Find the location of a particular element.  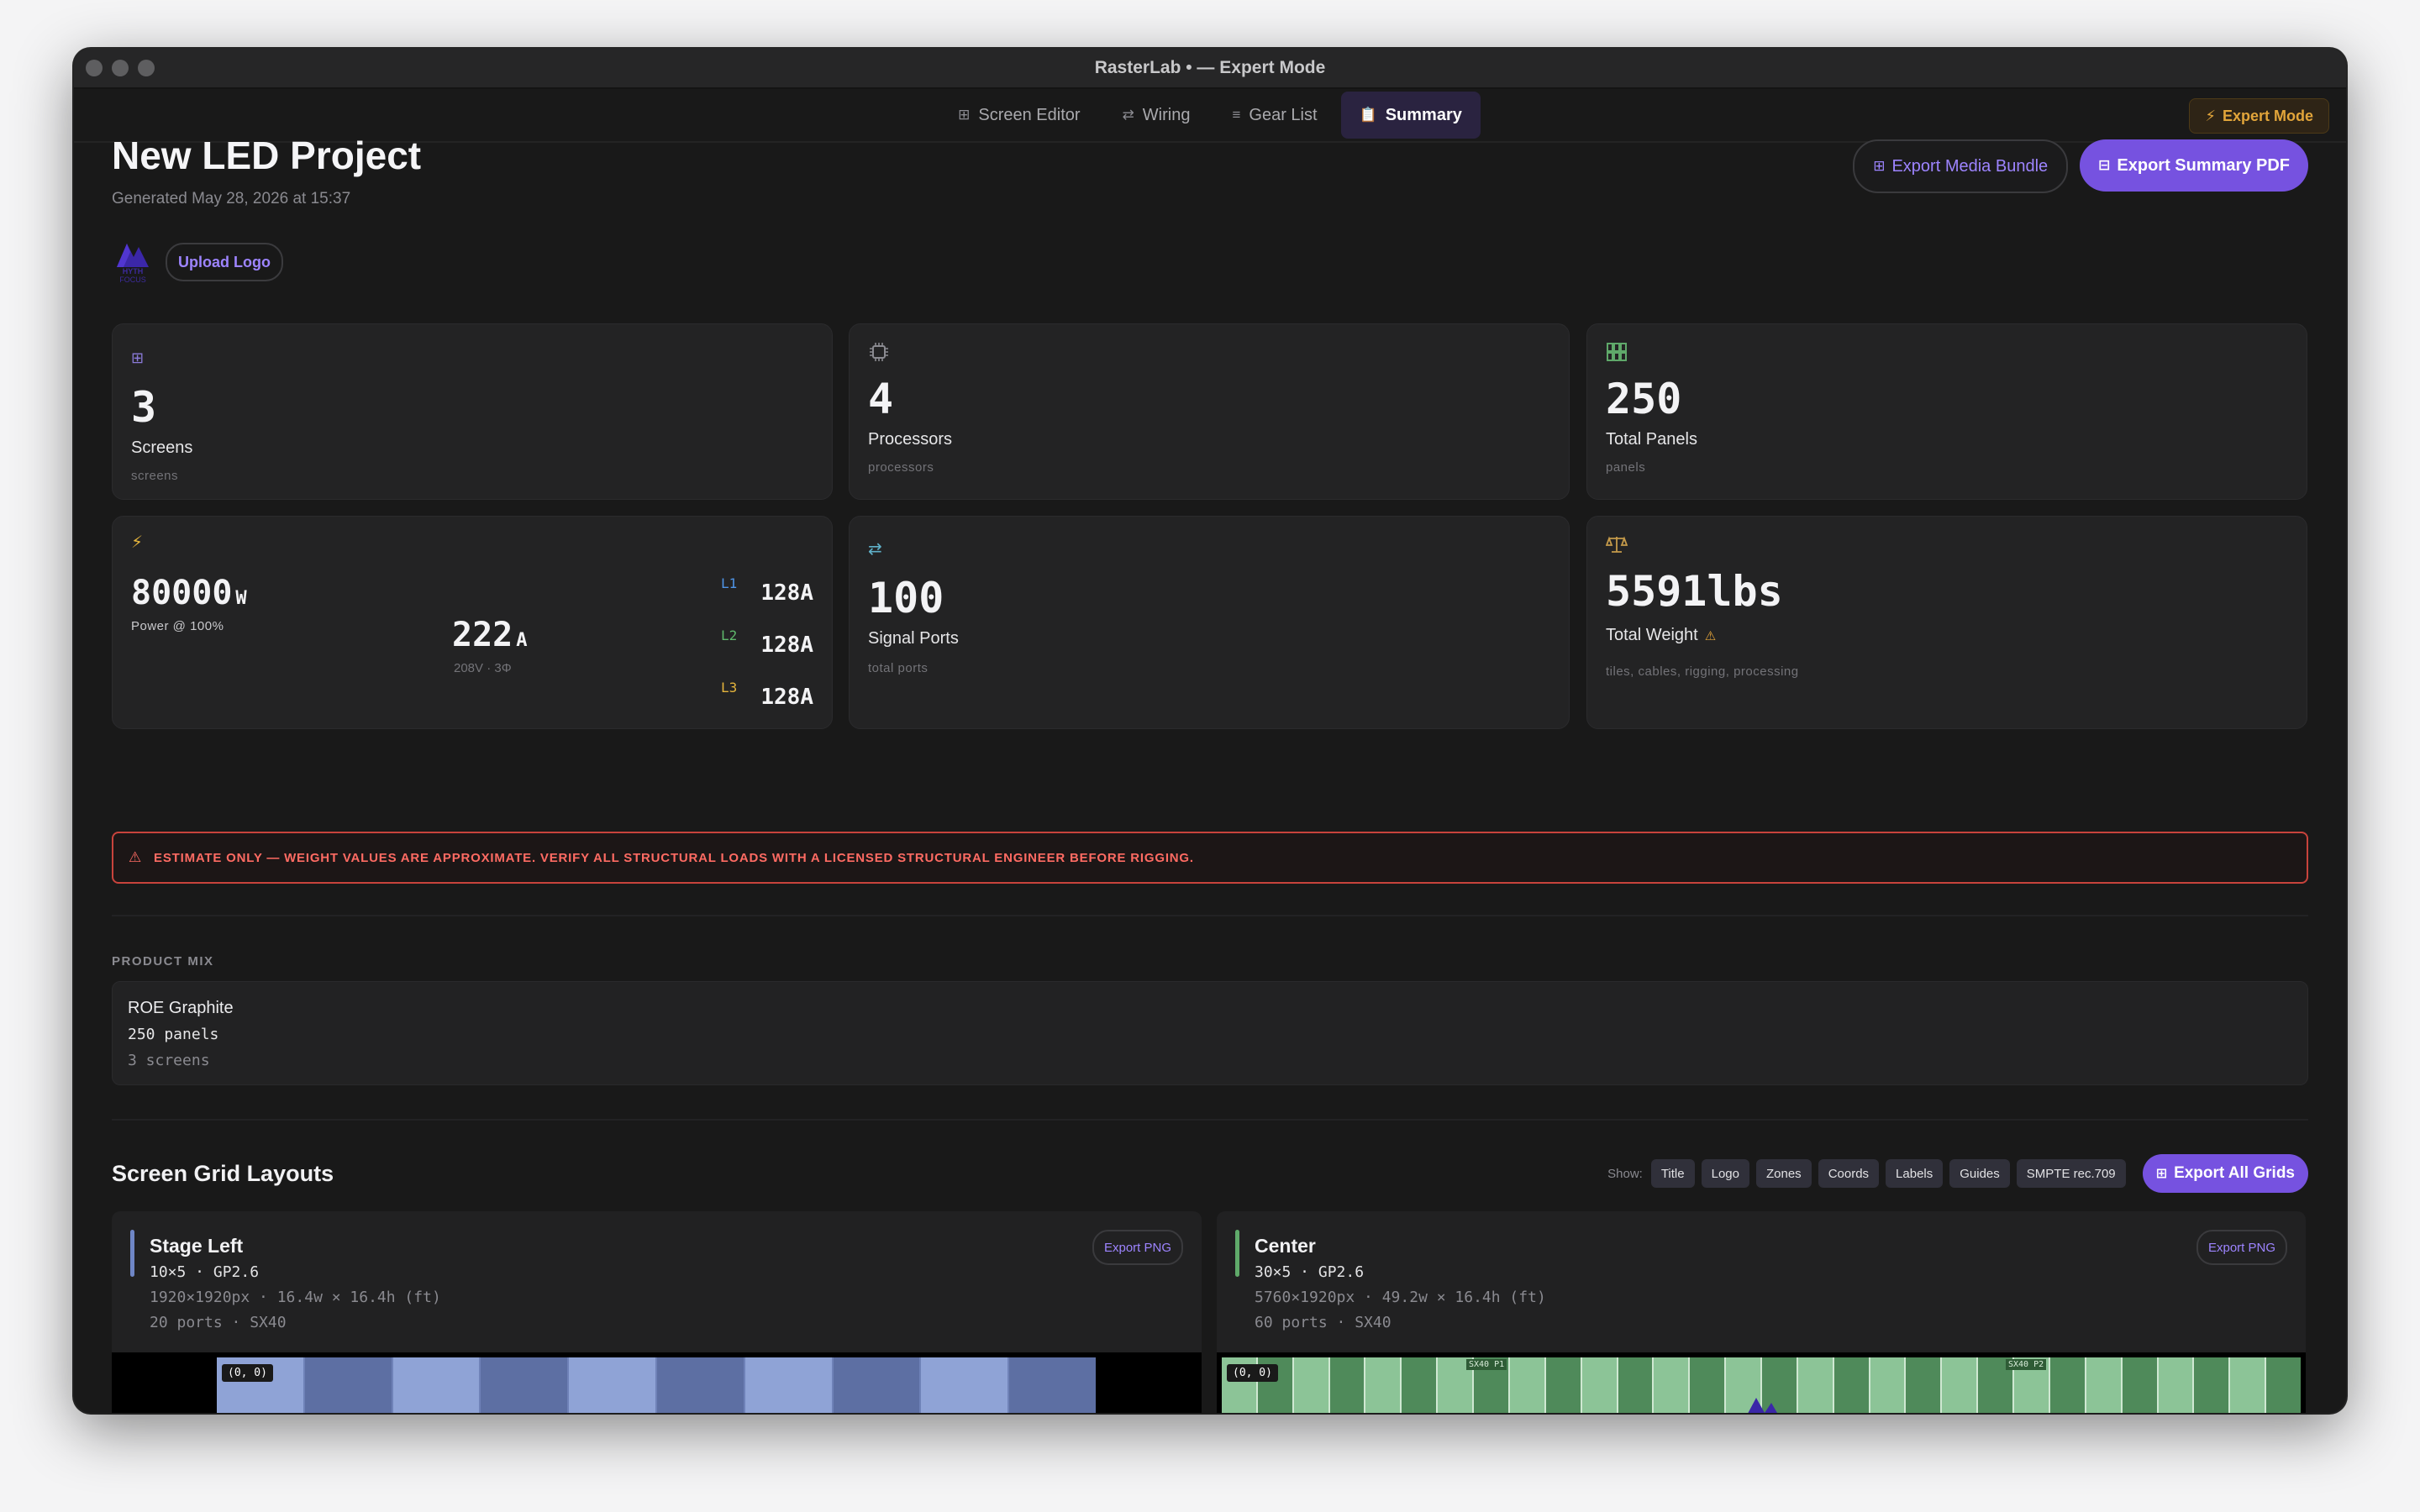

panels-grid-icon is located at coordinates (1617, 354).